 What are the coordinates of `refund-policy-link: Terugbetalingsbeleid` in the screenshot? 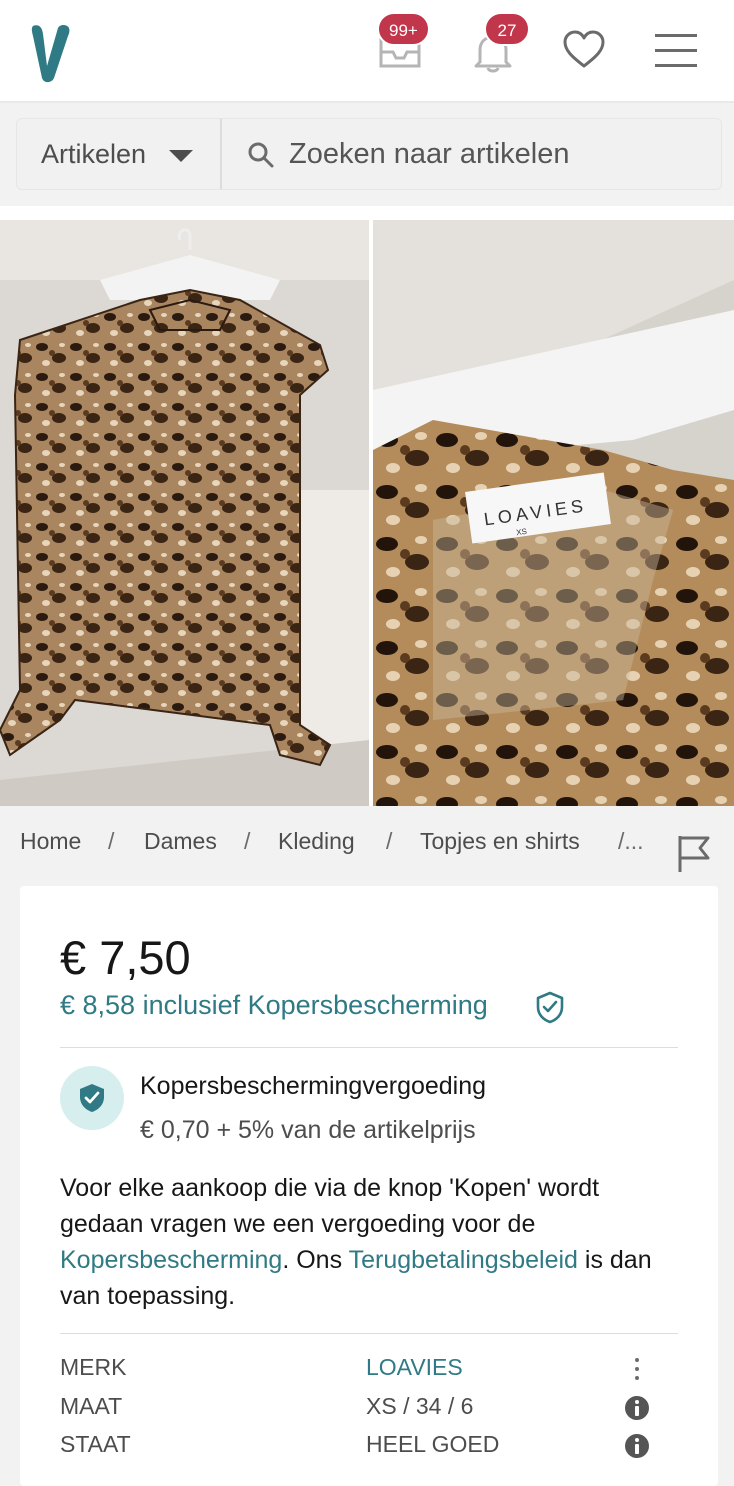 It's located at (463, 1260).